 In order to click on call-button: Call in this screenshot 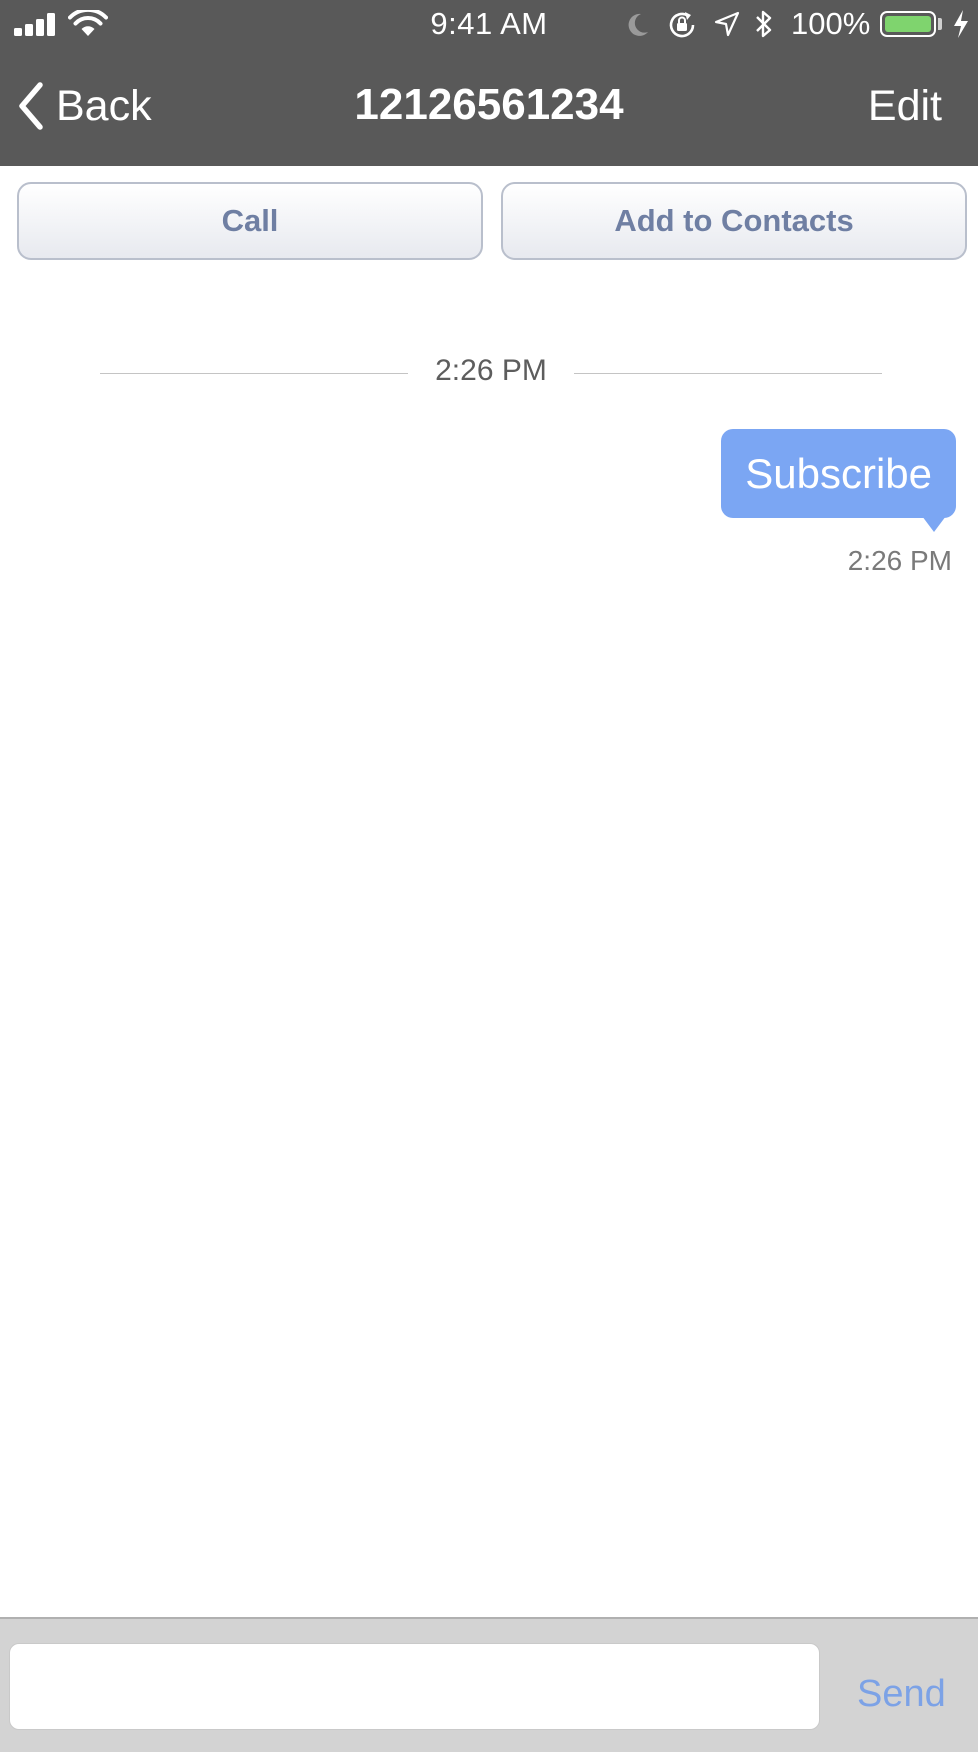, I will do `click(250, 221)`.